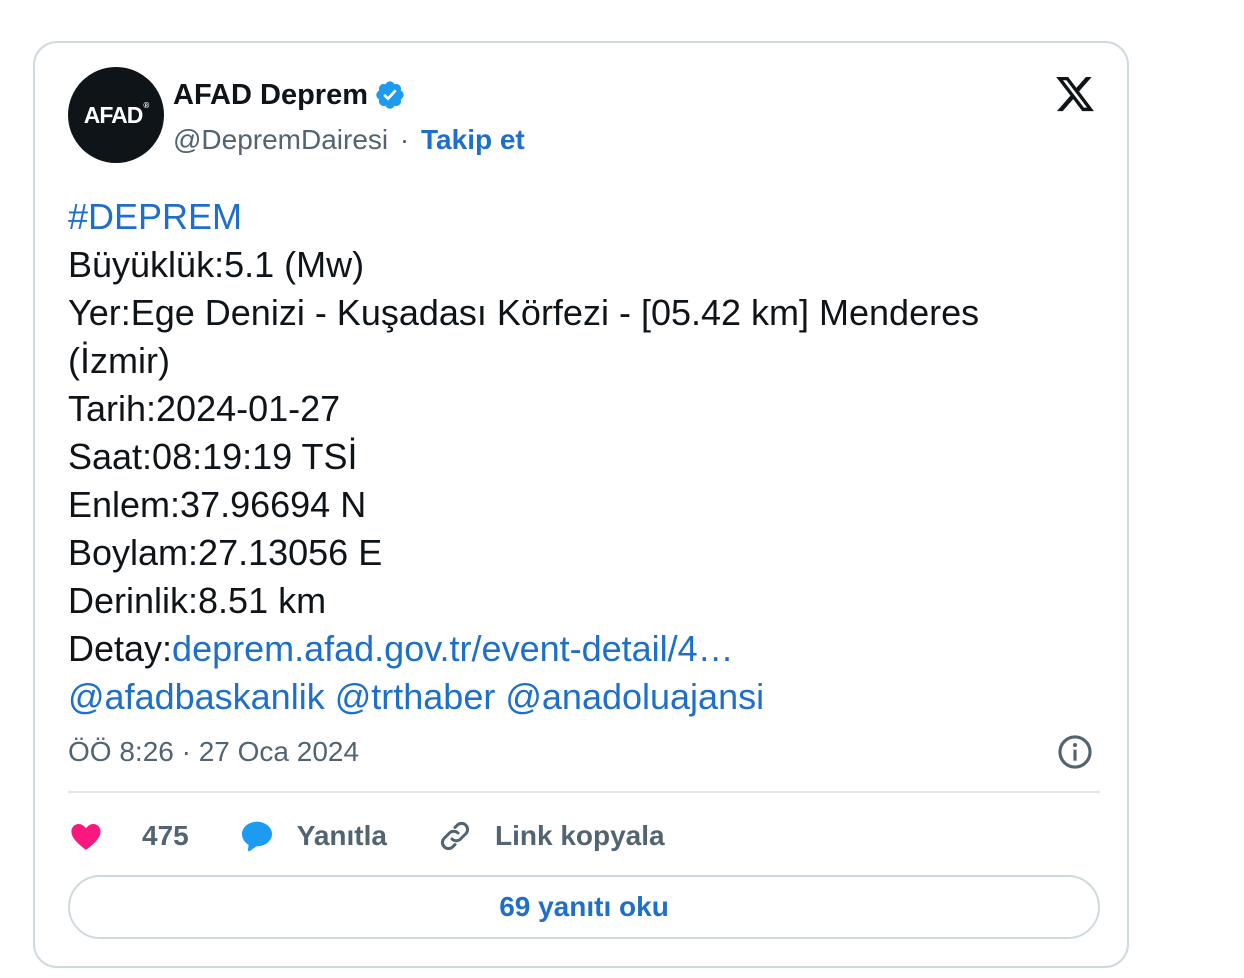 The width and height of the screenshot is (1244, 978). What do you see at coordinates (391, 836) in the screenshot?
I see `action-bar: 475 Yanıtla Link kopyala` at bounding box center [391, 836].